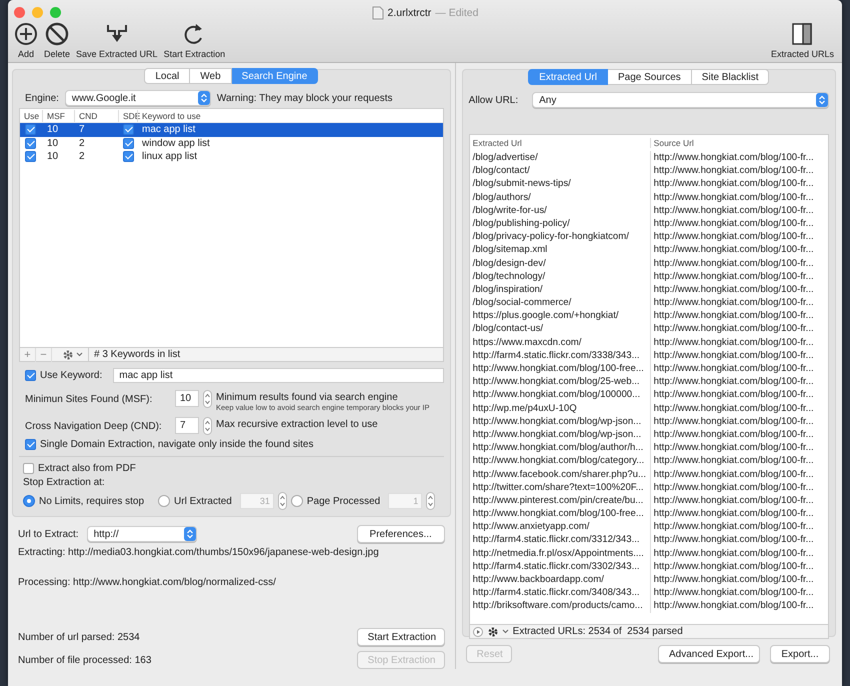 The image size is (850, 686). I want to click on tab: Page Sources, so click(650, 77).